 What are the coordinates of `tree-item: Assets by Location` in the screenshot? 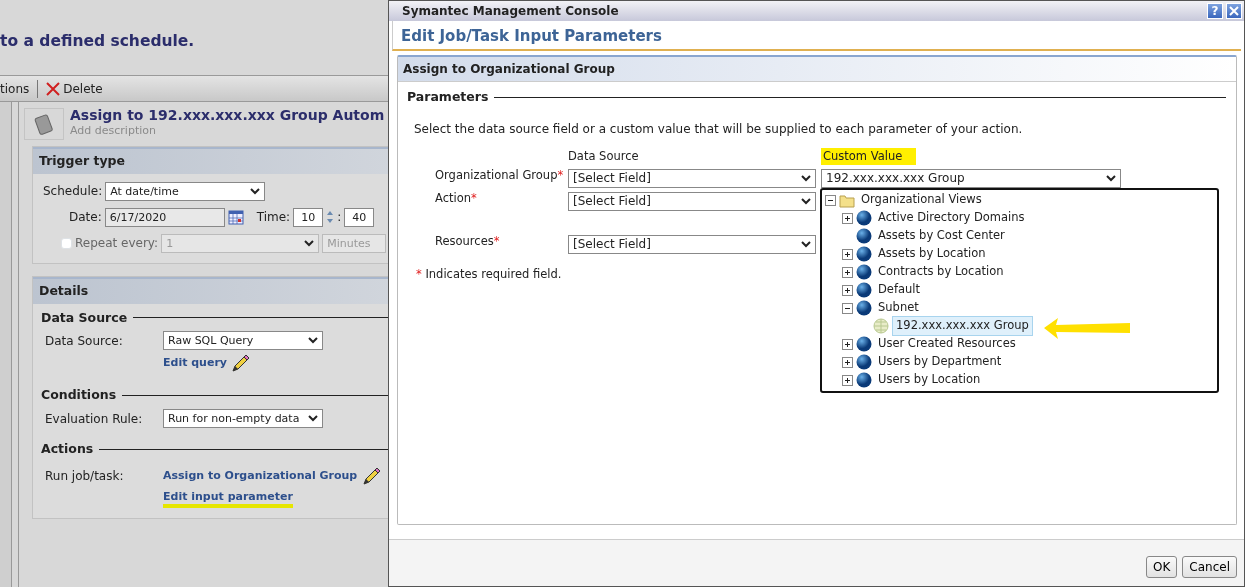 It's located at (932, 254).